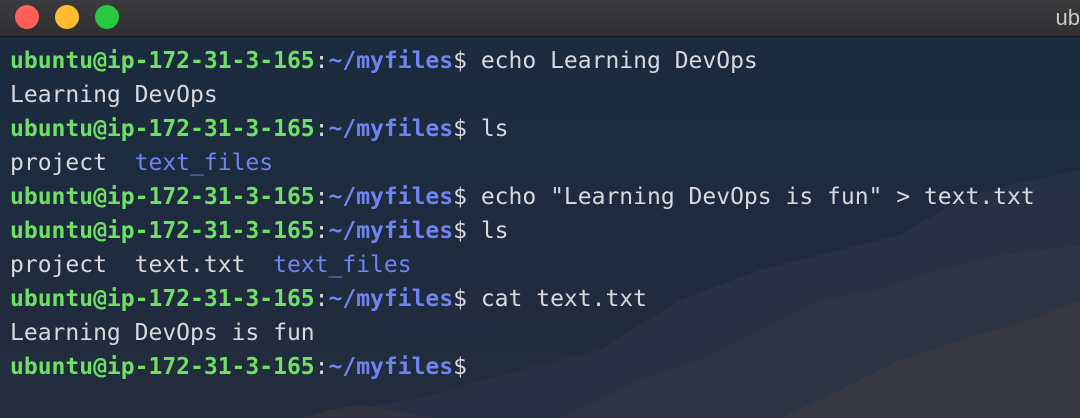  What do you see at coordinates (540, 367) in the screenshot?
I see `prompt-line: ubuntu@ip-172-31-3-165:~/myfiles$` at bounding box center [540, 367].